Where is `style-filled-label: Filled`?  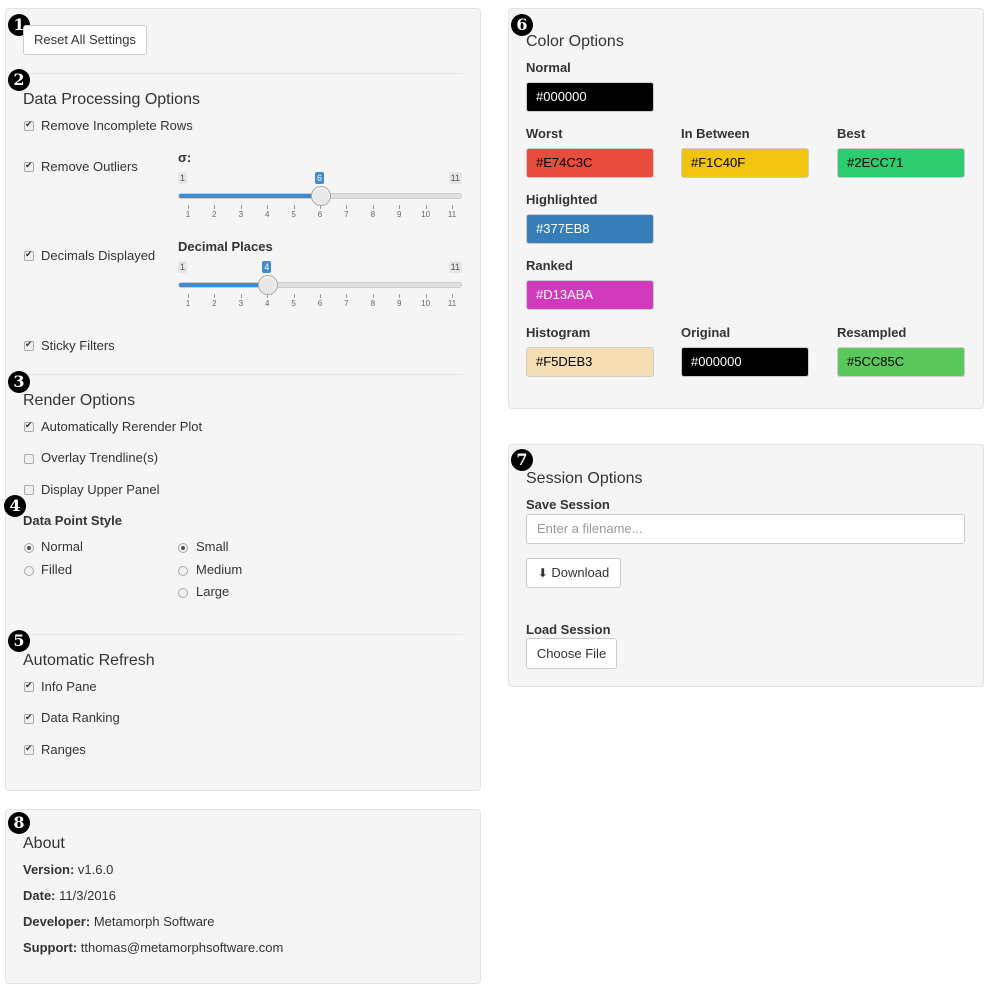
style-filled-label: Filled is located at coordinates (57, 569).